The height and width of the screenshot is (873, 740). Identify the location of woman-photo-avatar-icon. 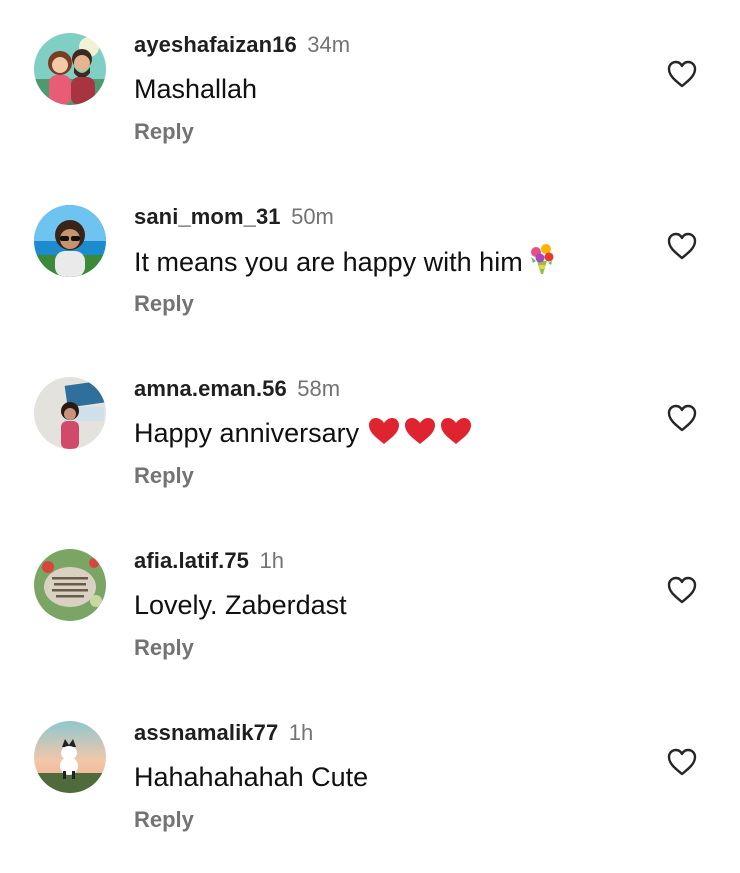
(70, 413).